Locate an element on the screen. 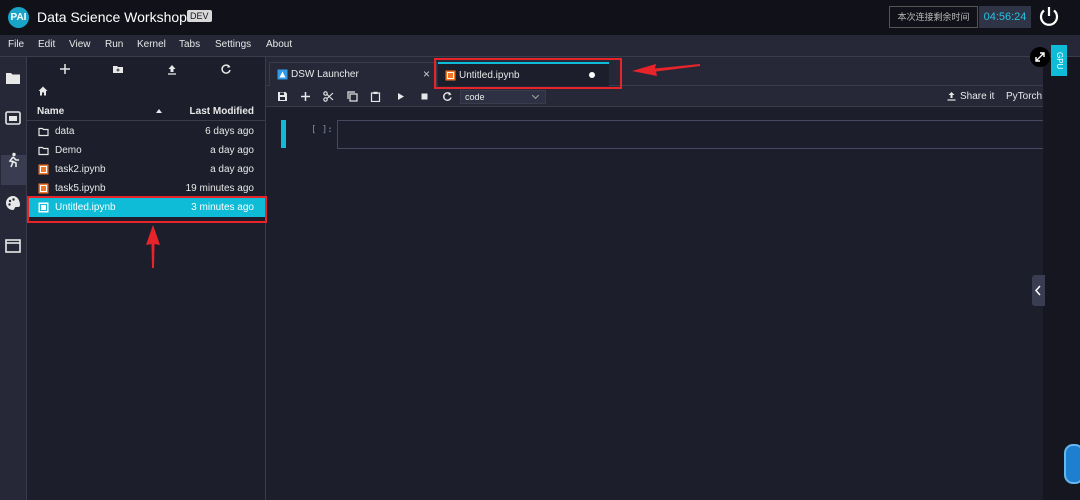 This screenshot has height=500, width=1080. refresh-icon is located at coordinates (226, 69).